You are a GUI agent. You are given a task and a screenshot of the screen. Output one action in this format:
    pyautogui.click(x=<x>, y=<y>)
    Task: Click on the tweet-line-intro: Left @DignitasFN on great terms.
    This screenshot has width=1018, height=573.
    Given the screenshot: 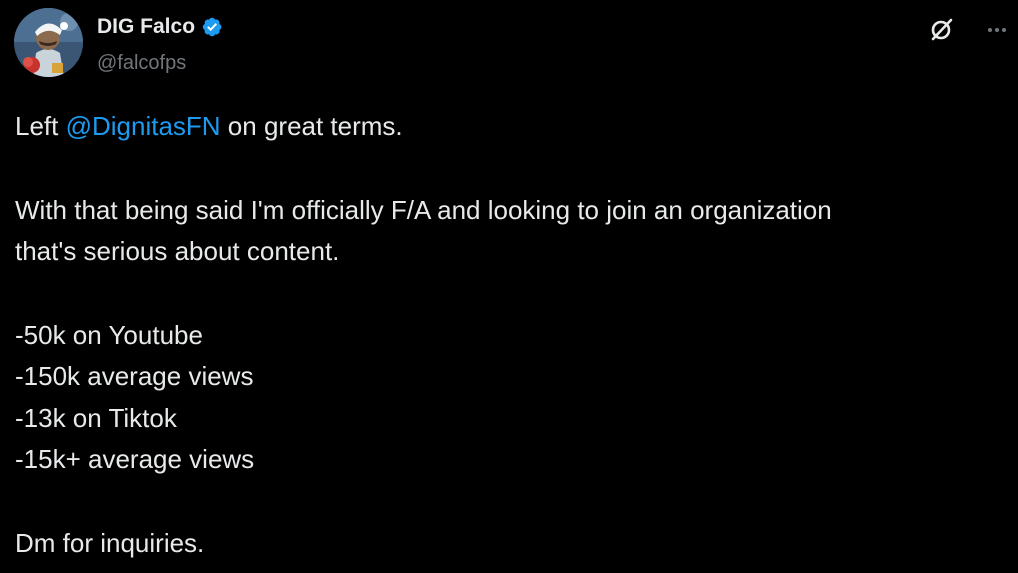 What is the action you would take?
    pyautogui.click(x=510, y=127)
    